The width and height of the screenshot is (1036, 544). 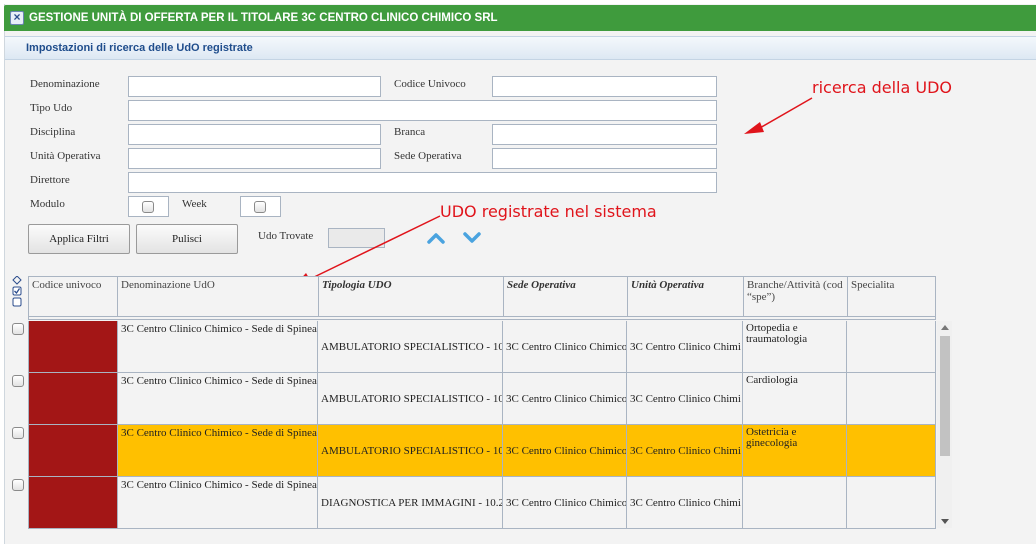 What do you see at coordinates (254, 86) in the screenshot?
I see `denominazione-field` at bounding box center [254, 86].